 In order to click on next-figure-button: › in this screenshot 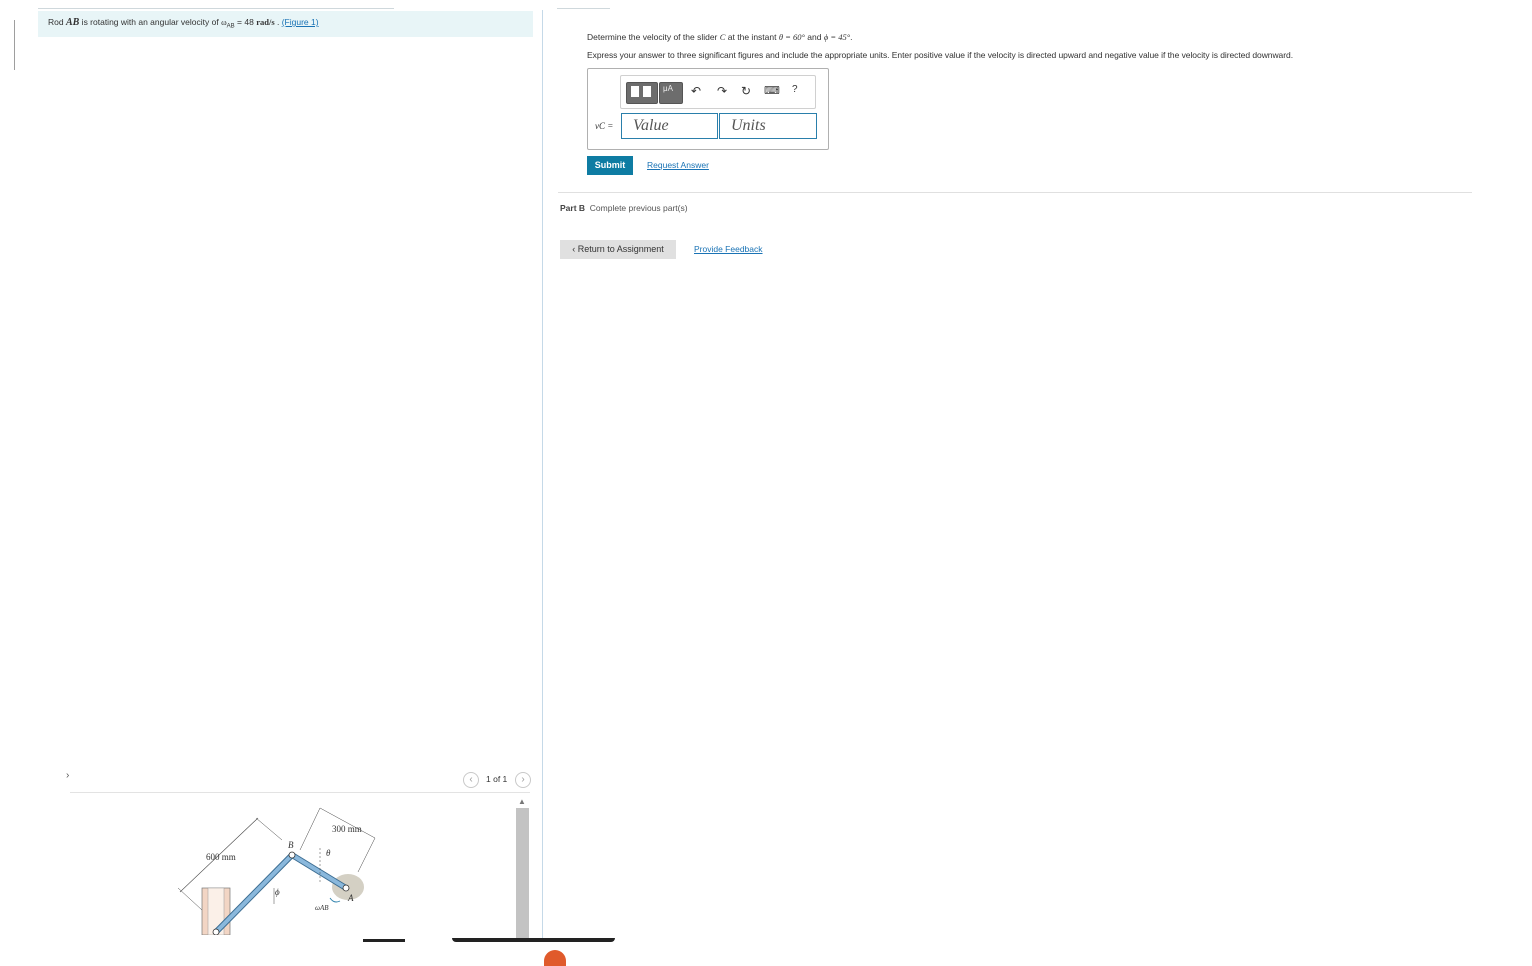, I will do `click(523, 780)`.